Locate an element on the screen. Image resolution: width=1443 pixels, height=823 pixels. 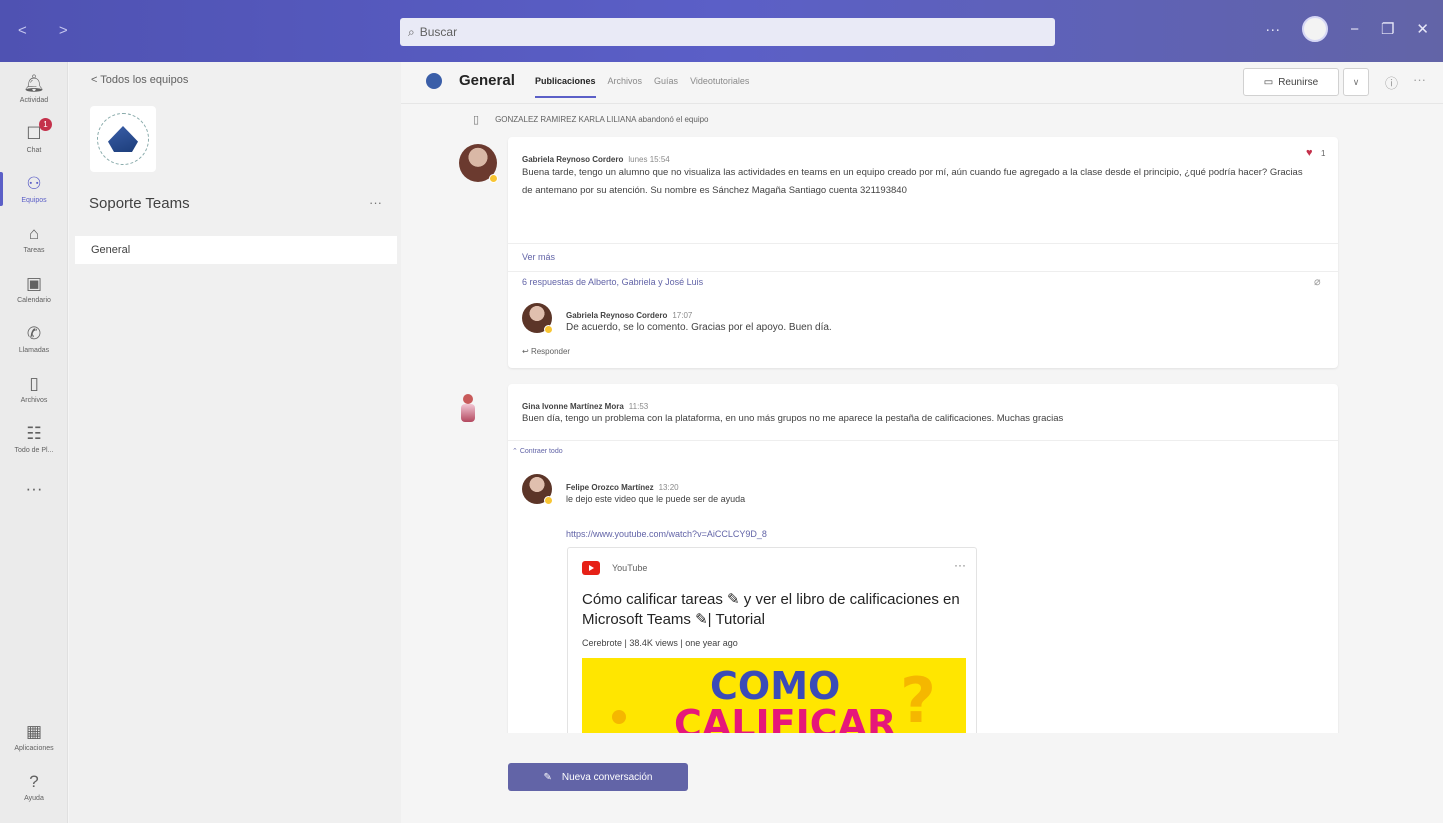
apps-icon: ▦ is located at coordinates (34, 731).